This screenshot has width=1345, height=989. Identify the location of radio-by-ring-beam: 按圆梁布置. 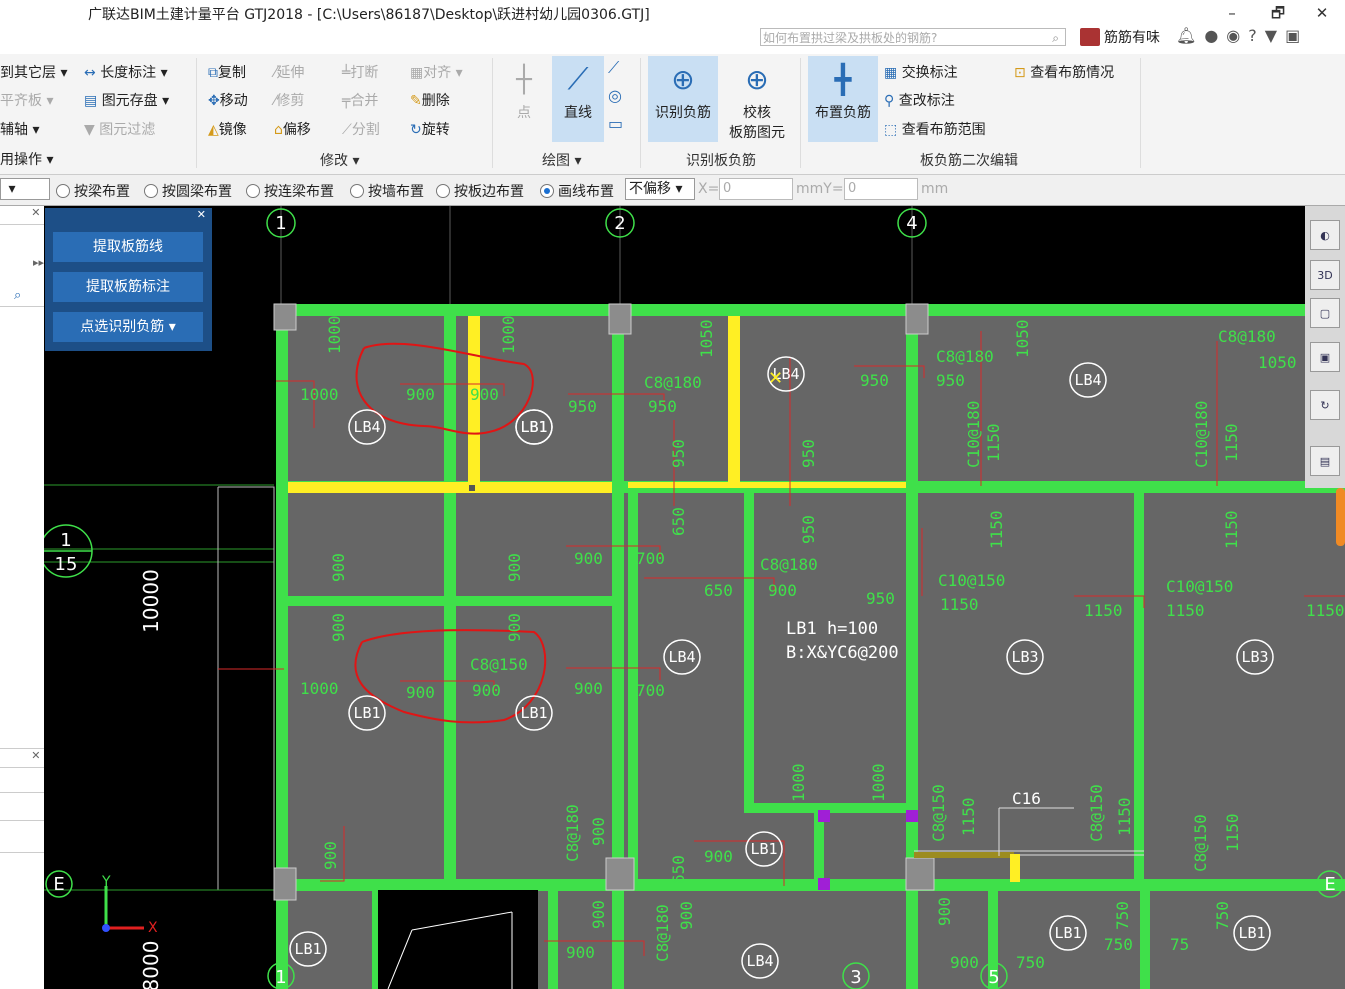
(188, 191).